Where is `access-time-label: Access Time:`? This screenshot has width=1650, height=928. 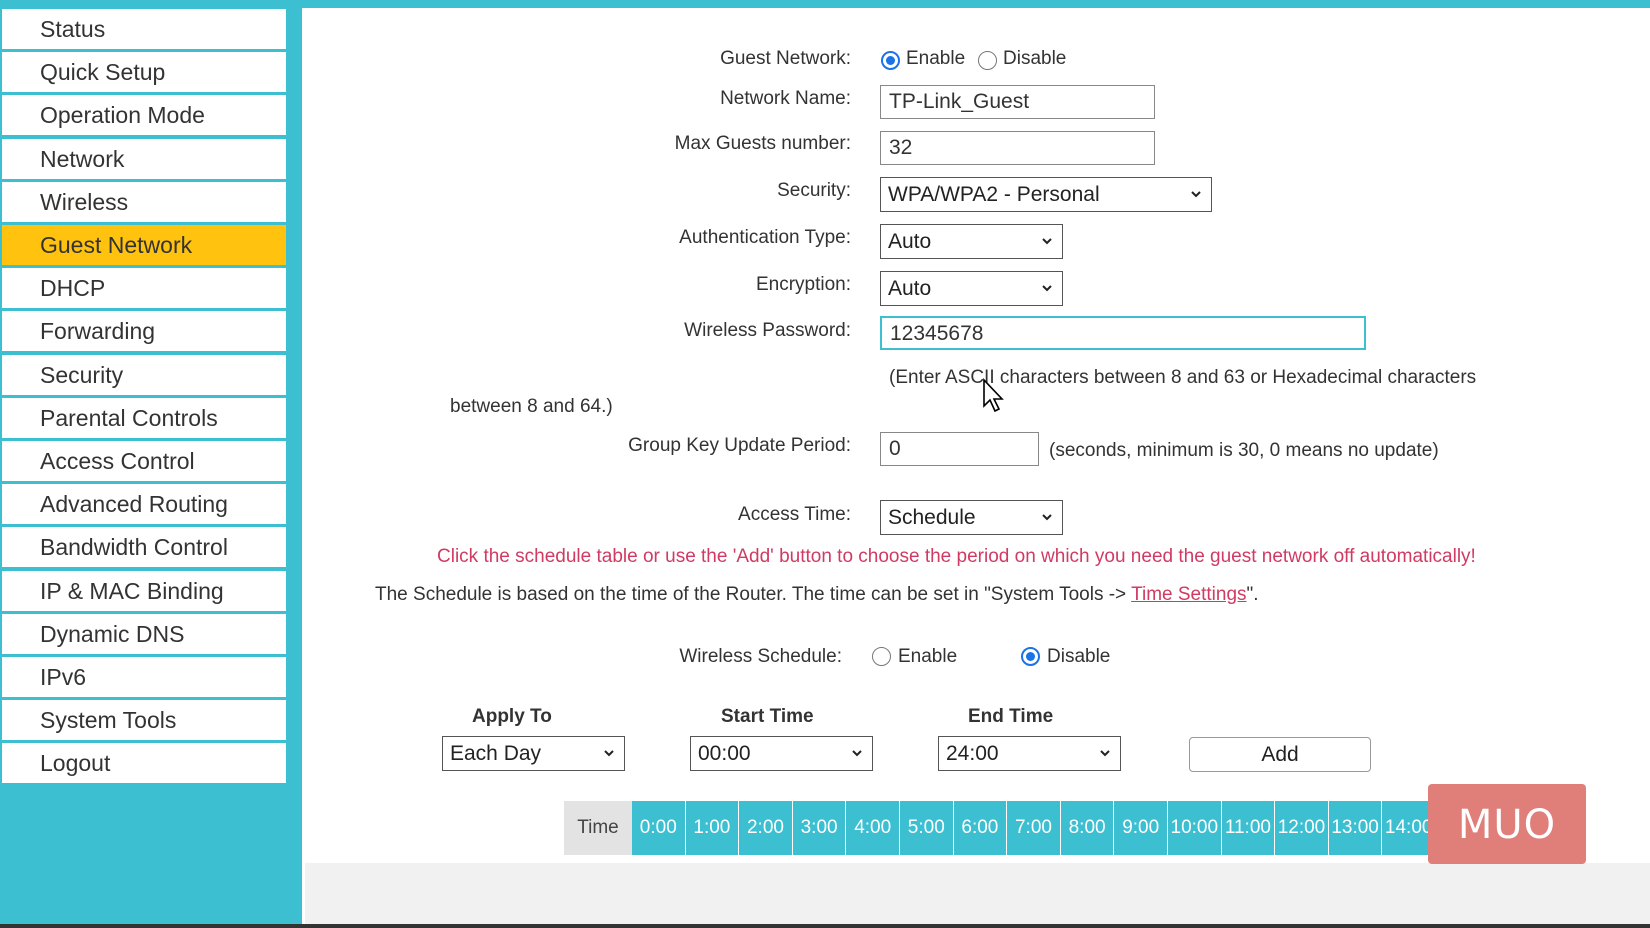
access-time-label: Access Time: is located at coordinates (794, 514).